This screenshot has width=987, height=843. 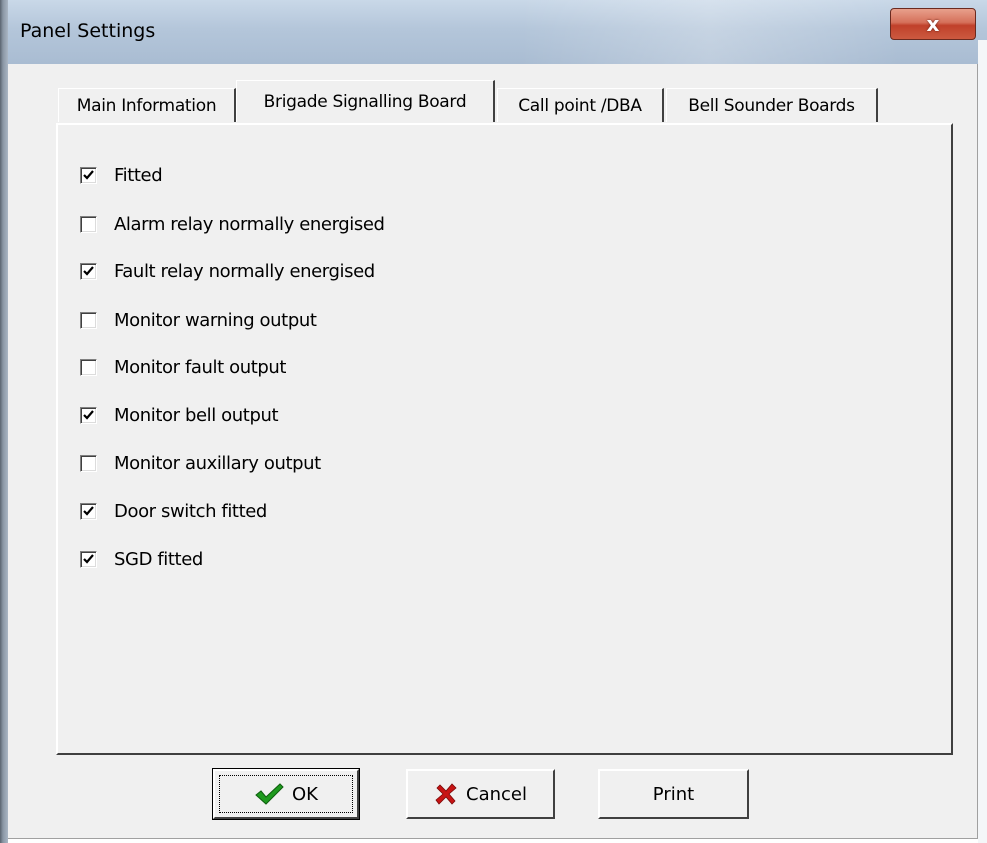 What do you see at coordinates (88, 31) in the screenshot?
I see `window-title: Panel Settings` at bounding box center [88, 31].